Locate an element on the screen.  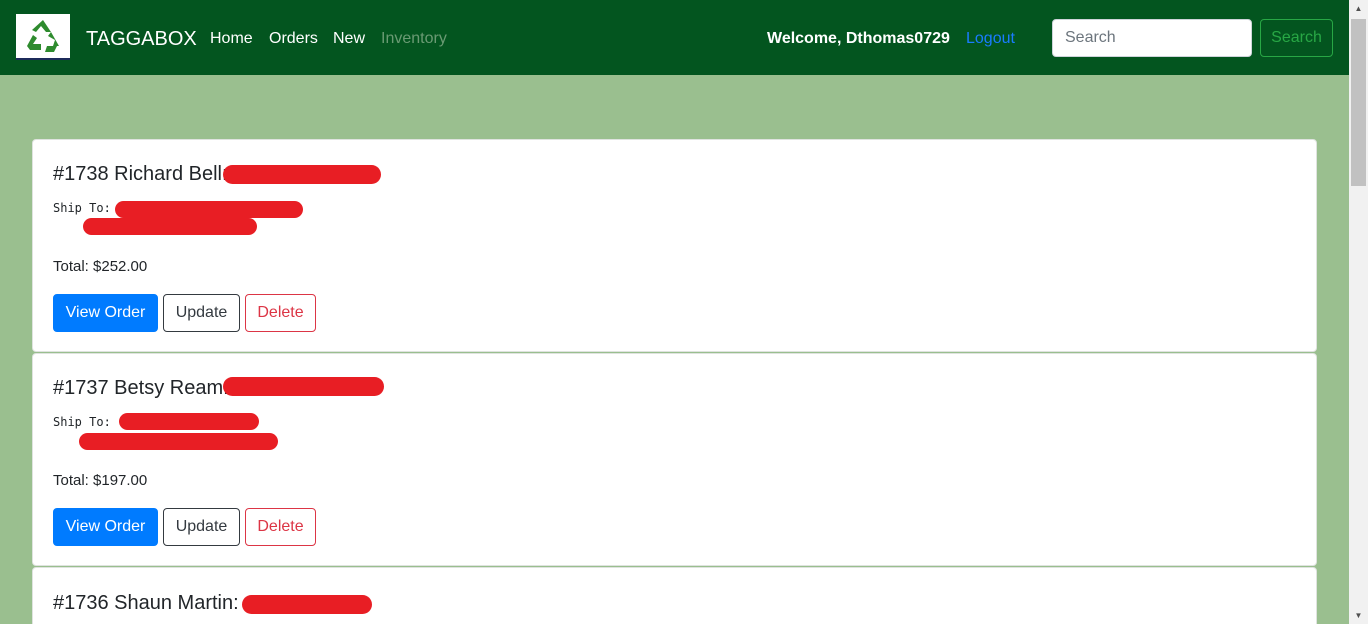
brand-name: TAGGABOX is located at coordinates (141, 39).